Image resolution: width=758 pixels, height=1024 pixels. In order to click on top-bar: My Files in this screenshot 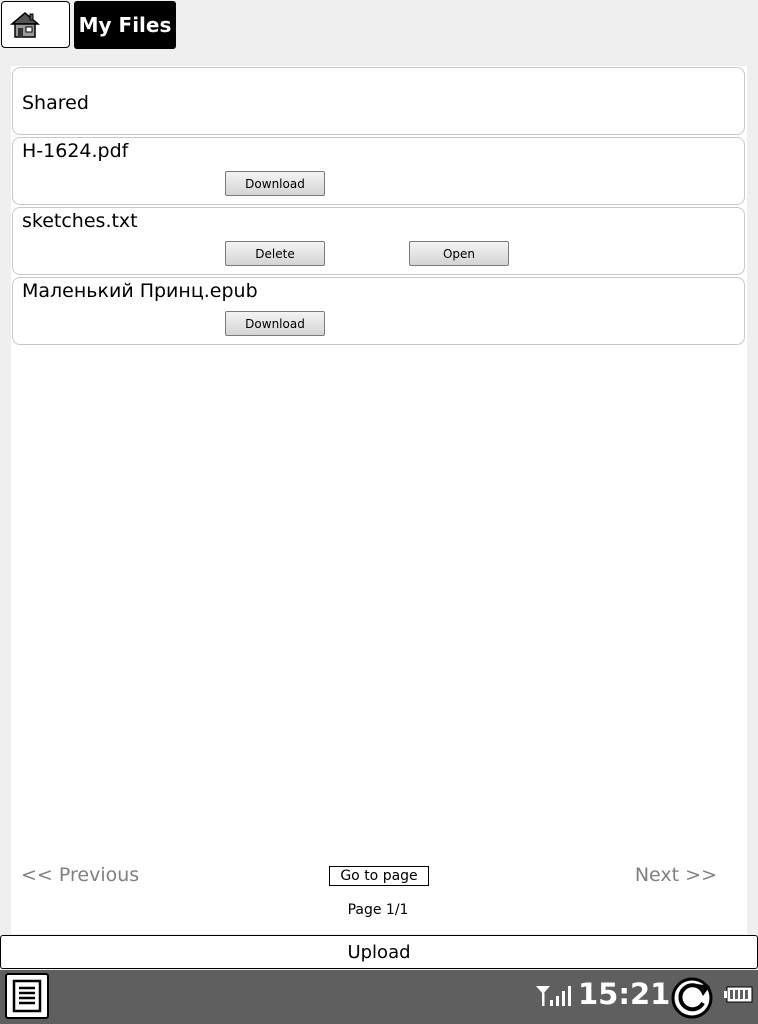, I will do `click(379, 26)`.